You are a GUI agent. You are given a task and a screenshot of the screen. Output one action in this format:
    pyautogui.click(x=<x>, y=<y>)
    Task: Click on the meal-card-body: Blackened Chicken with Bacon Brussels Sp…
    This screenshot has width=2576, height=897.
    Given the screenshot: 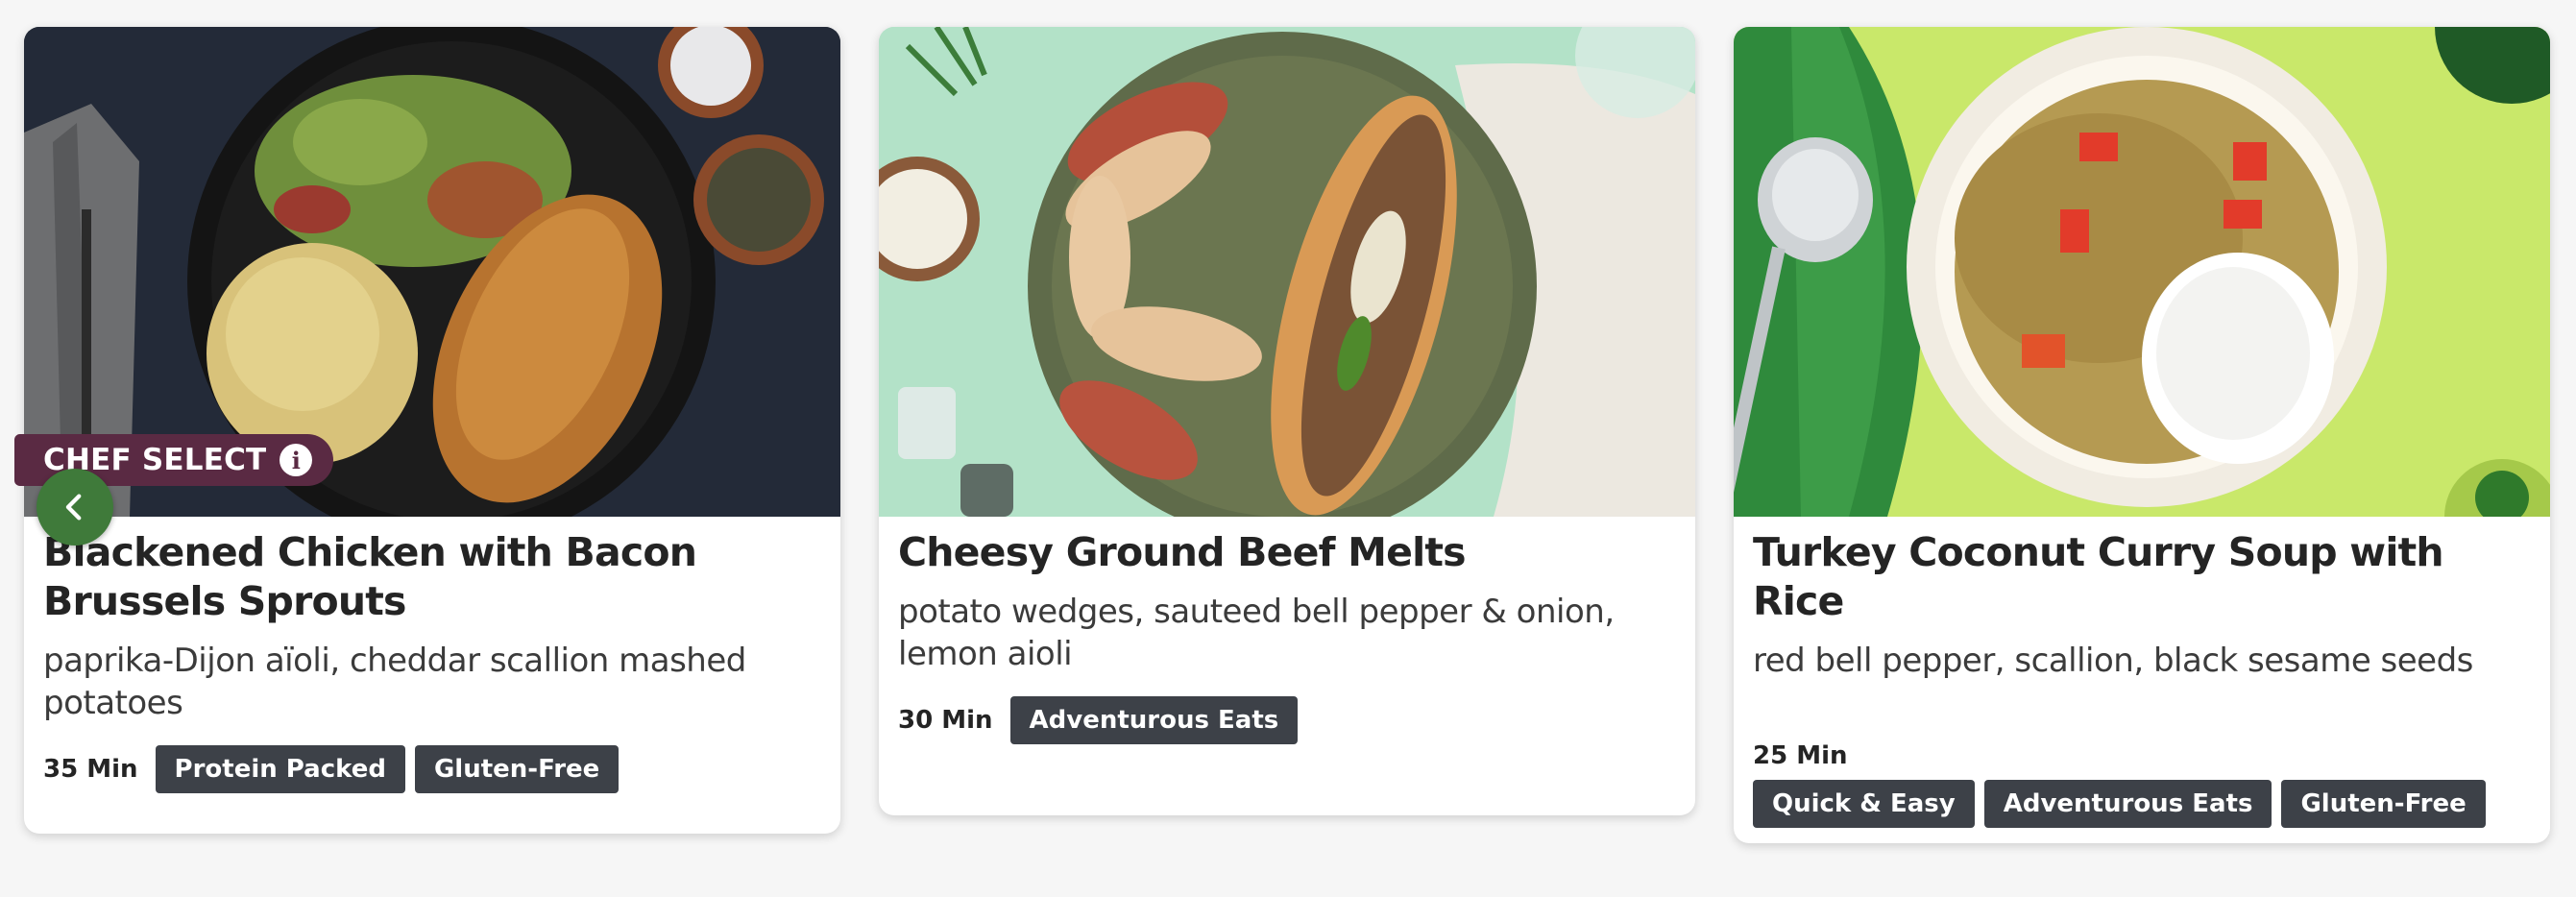 What is the action you would take?
    pyautogui.click(x=432, y=655)
    